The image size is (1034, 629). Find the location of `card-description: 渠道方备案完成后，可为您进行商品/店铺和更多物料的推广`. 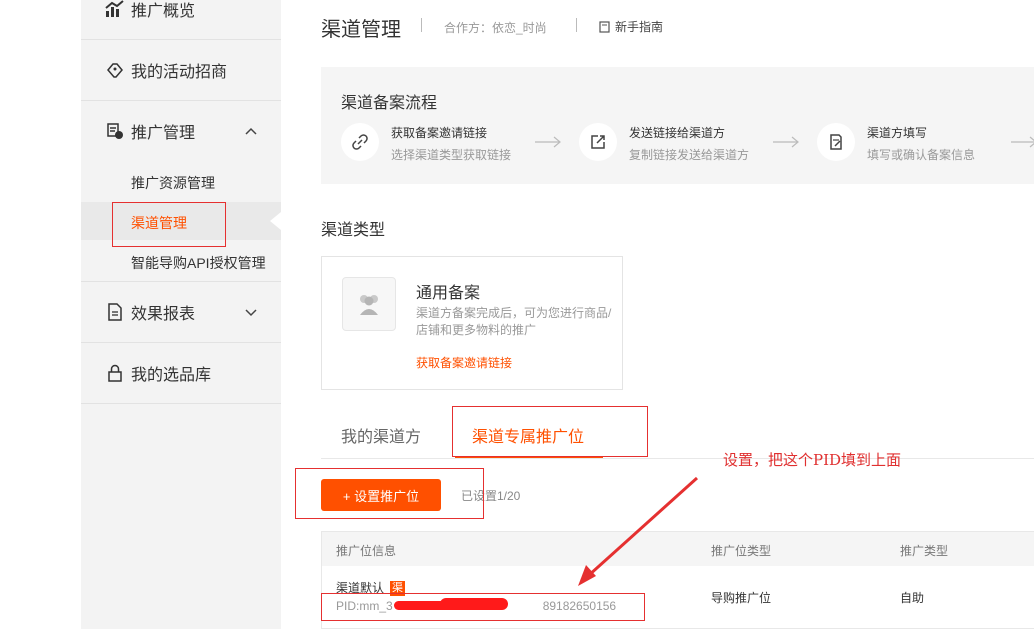

card-description: 渠道方备案完成后，可为您进行商品/店铺和更多物料的推广 is located at coordinates (514, 321).